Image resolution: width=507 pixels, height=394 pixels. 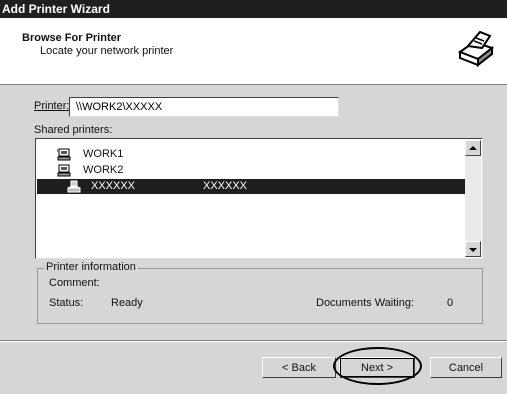 What do you see at coordinates (251, 186) in the screenshot?
I see `list-item-selected: XXXXXX XXXXXX` at bounding box center [251, 186].